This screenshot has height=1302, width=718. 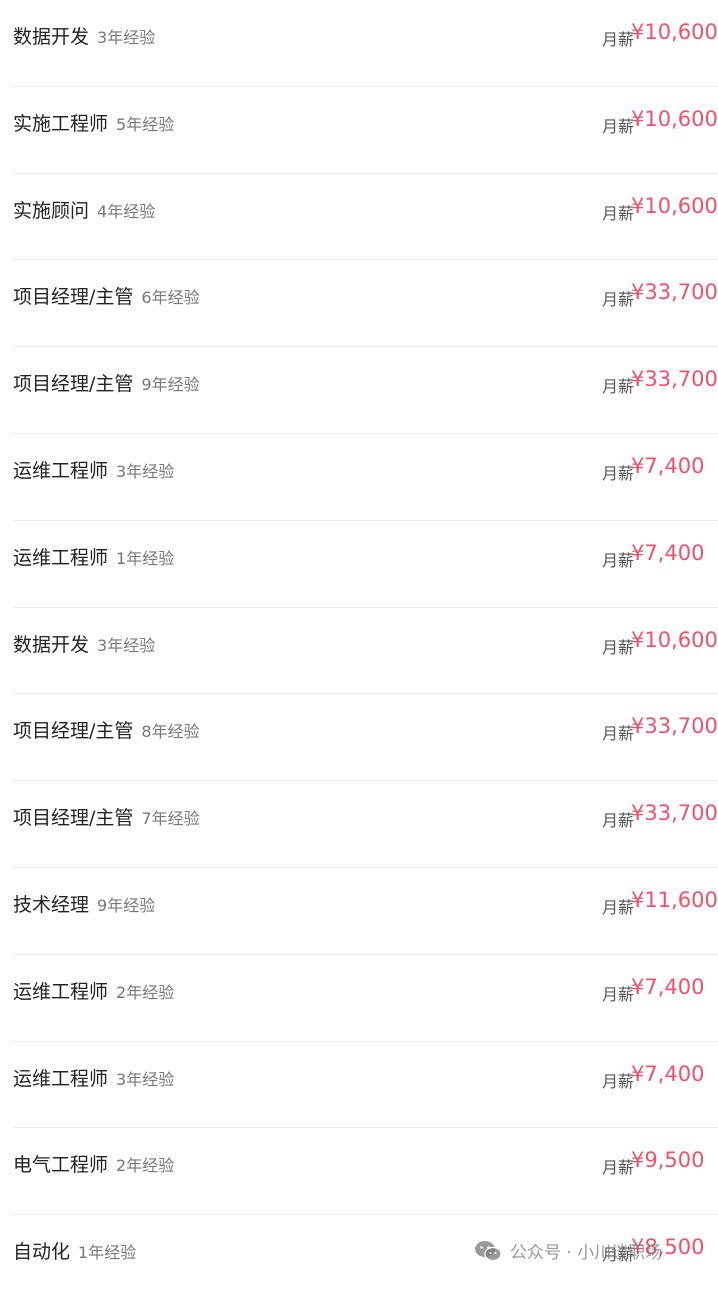 What do you see at coordinates (365, 217) in the screenshot?
I see `list-item: 实施顾问 4年经验 月薪 ¥10,600` at bounding box center [365, 217].